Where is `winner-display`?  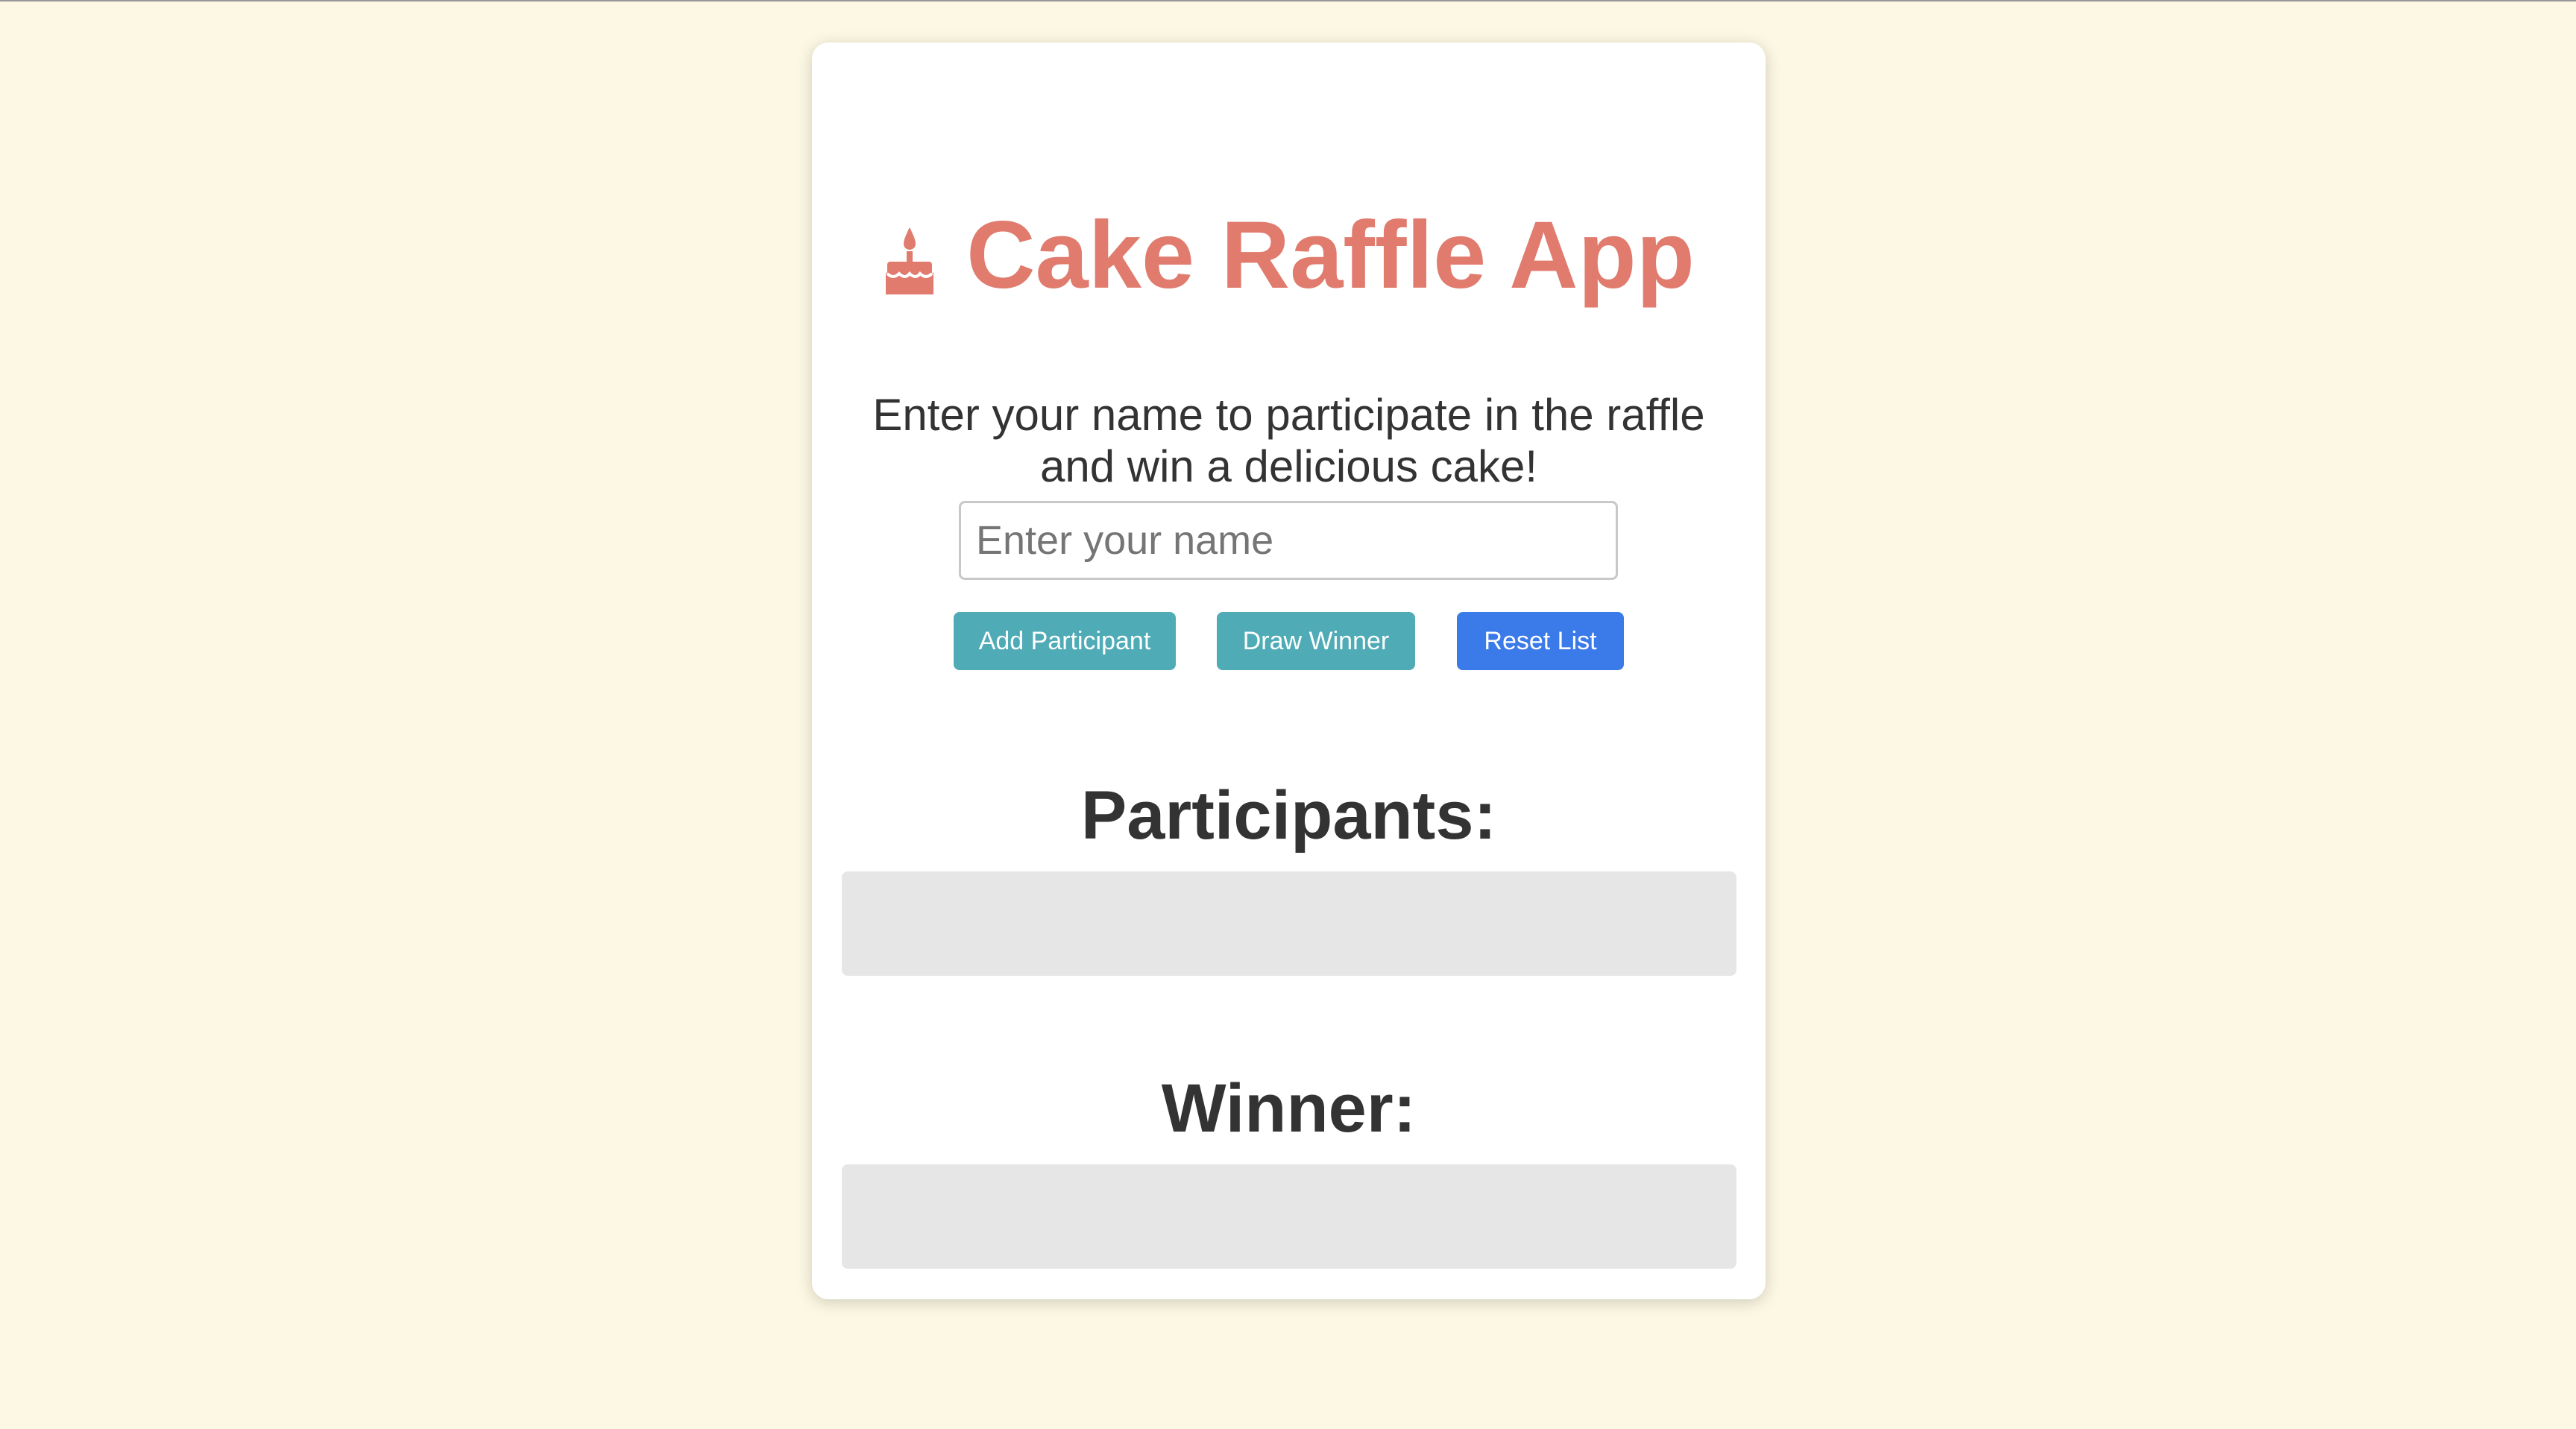 winner-display is located at coordinates (1289, 1216).